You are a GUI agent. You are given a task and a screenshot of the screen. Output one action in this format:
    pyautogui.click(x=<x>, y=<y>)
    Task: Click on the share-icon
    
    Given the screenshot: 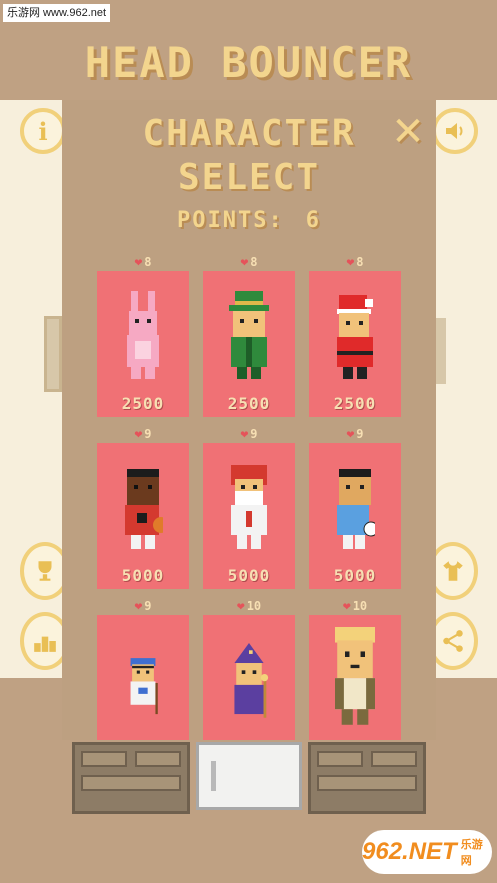 What is the action you would take?
    pyautogui.click(x=453, y=641)
    